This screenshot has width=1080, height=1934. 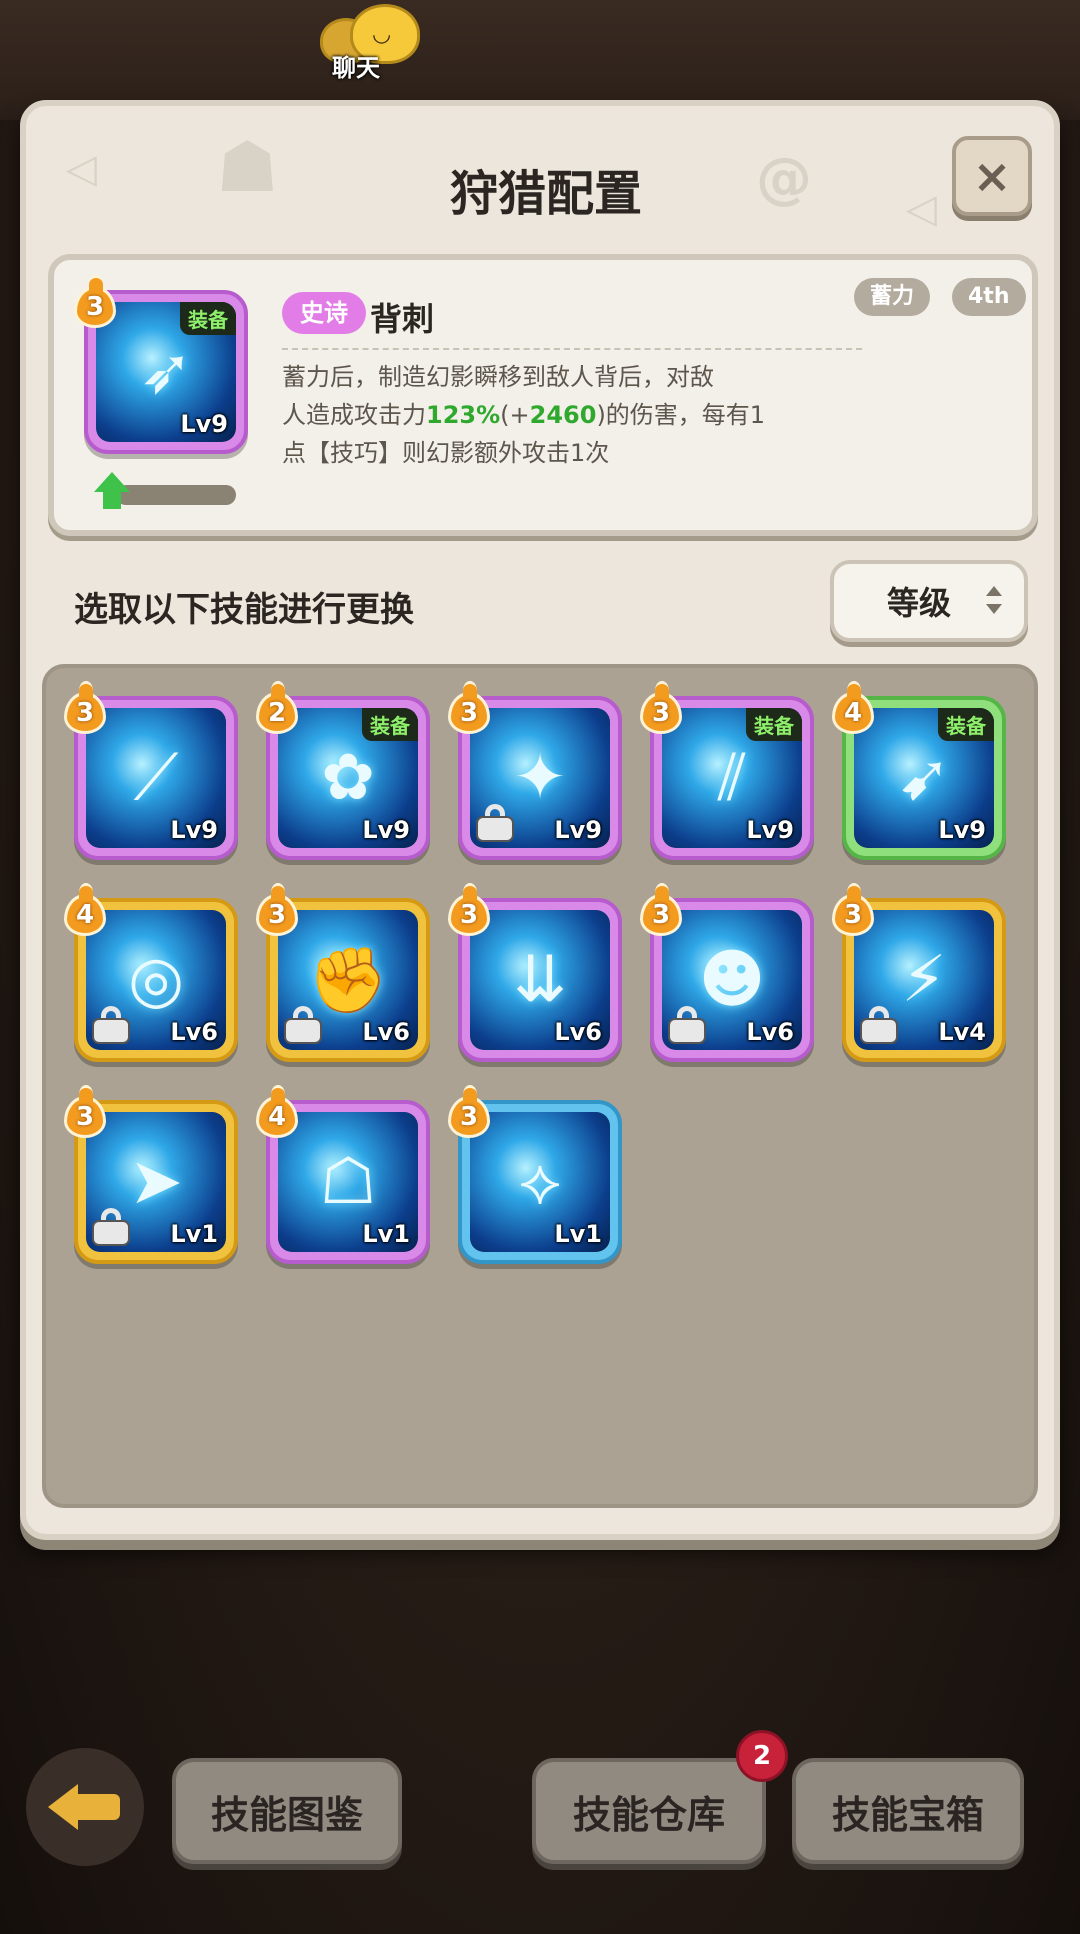 What do you see at coordinates (649, 1811) in the screenshot?
I see `skill-warehouse-button: 技能仓库` at bounding box center [649, 1811].